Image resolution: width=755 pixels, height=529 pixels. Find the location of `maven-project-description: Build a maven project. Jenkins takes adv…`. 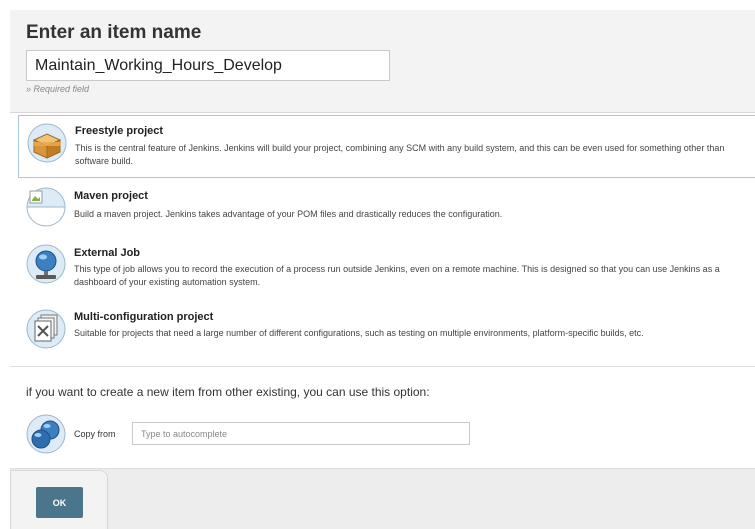

maven-project-description: Build a maven project. Jenkins takes adv… is located at coordinates (288, 214).